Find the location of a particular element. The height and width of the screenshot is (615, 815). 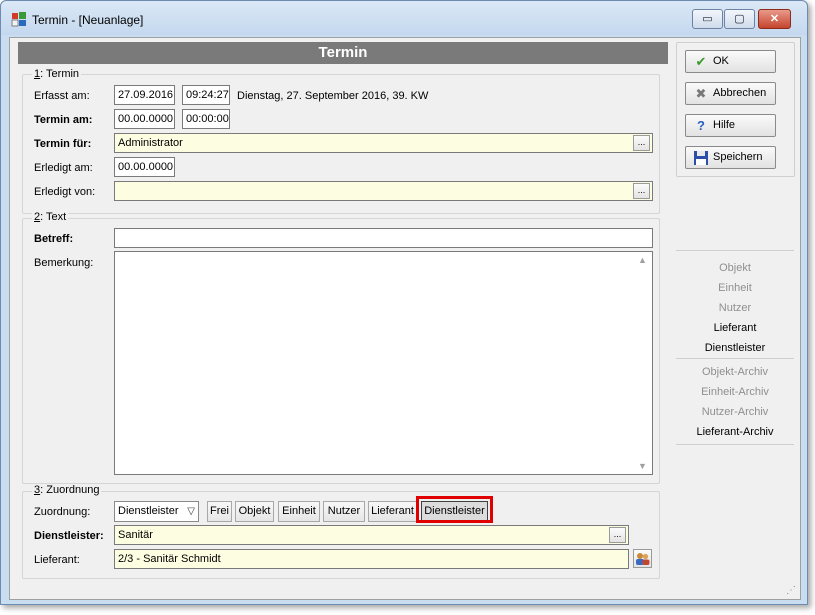

resize-grip-icon: ⋰ is located at coordinates (791, 590).